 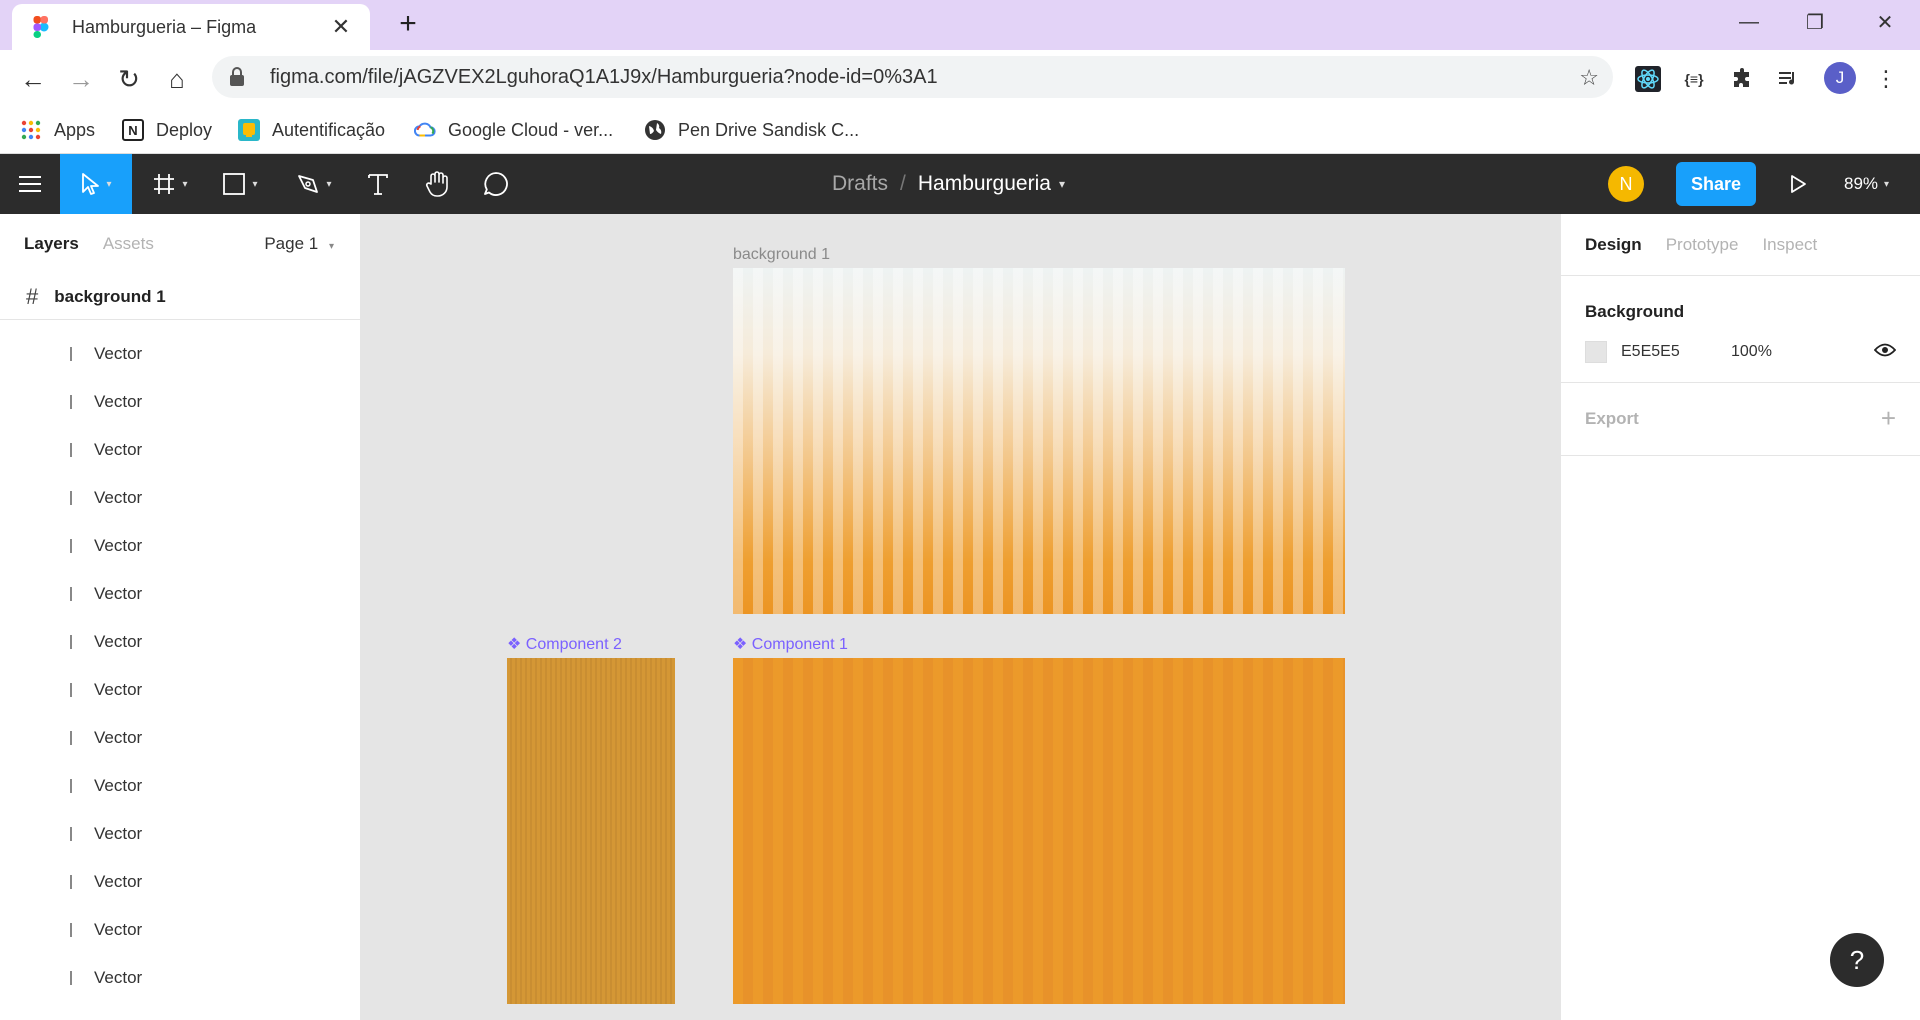 I want to click on media-control-icon, so click(x=1788, y=79).